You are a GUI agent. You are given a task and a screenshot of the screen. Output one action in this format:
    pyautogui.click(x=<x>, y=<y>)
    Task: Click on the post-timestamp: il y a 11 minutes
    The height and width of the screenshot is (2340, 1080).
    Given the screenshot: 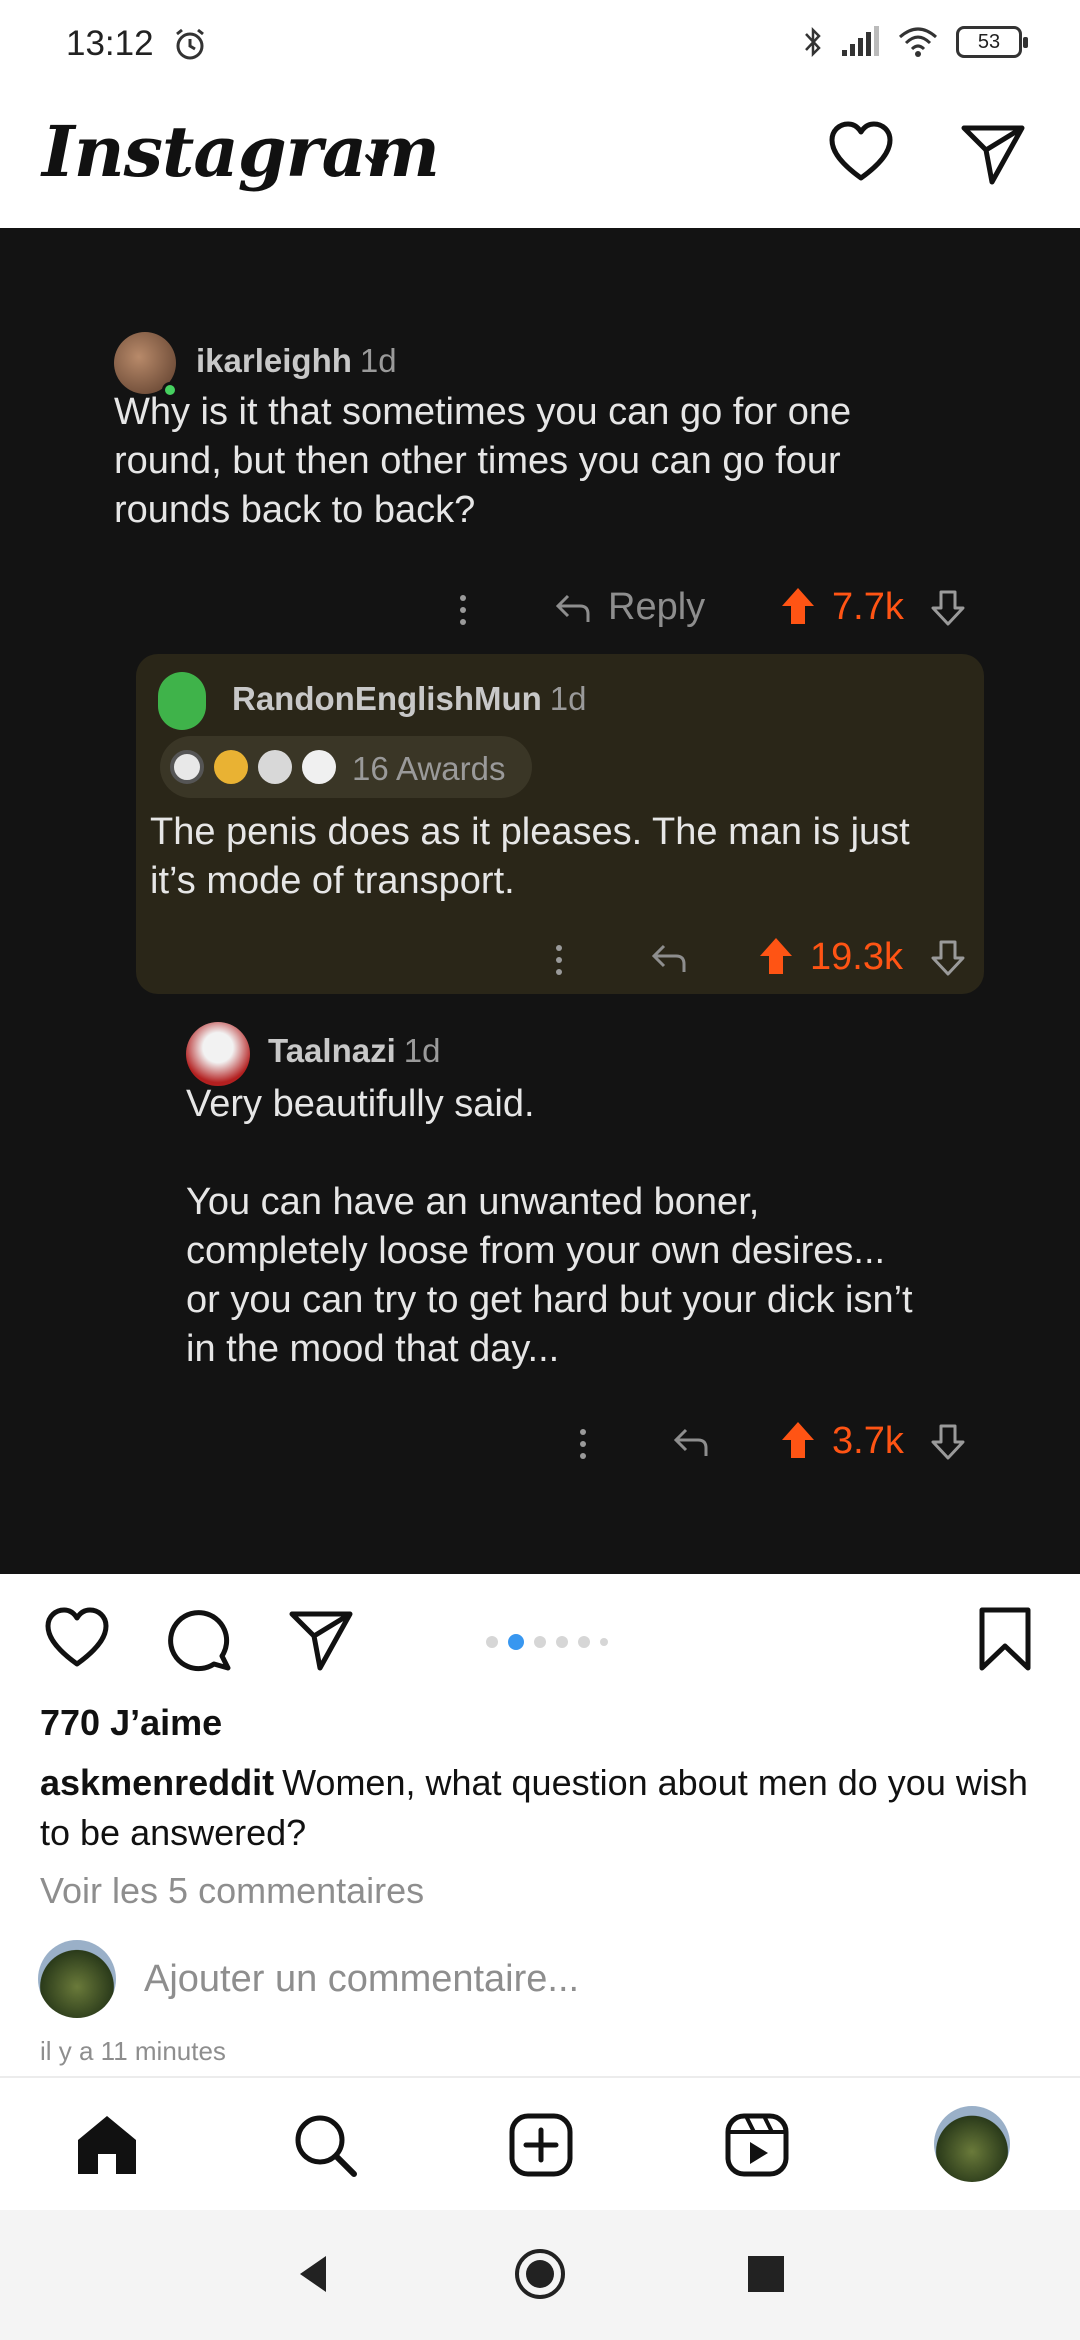 What is the action you would take?
    pyautogui.click(x=133, y=2051)
    